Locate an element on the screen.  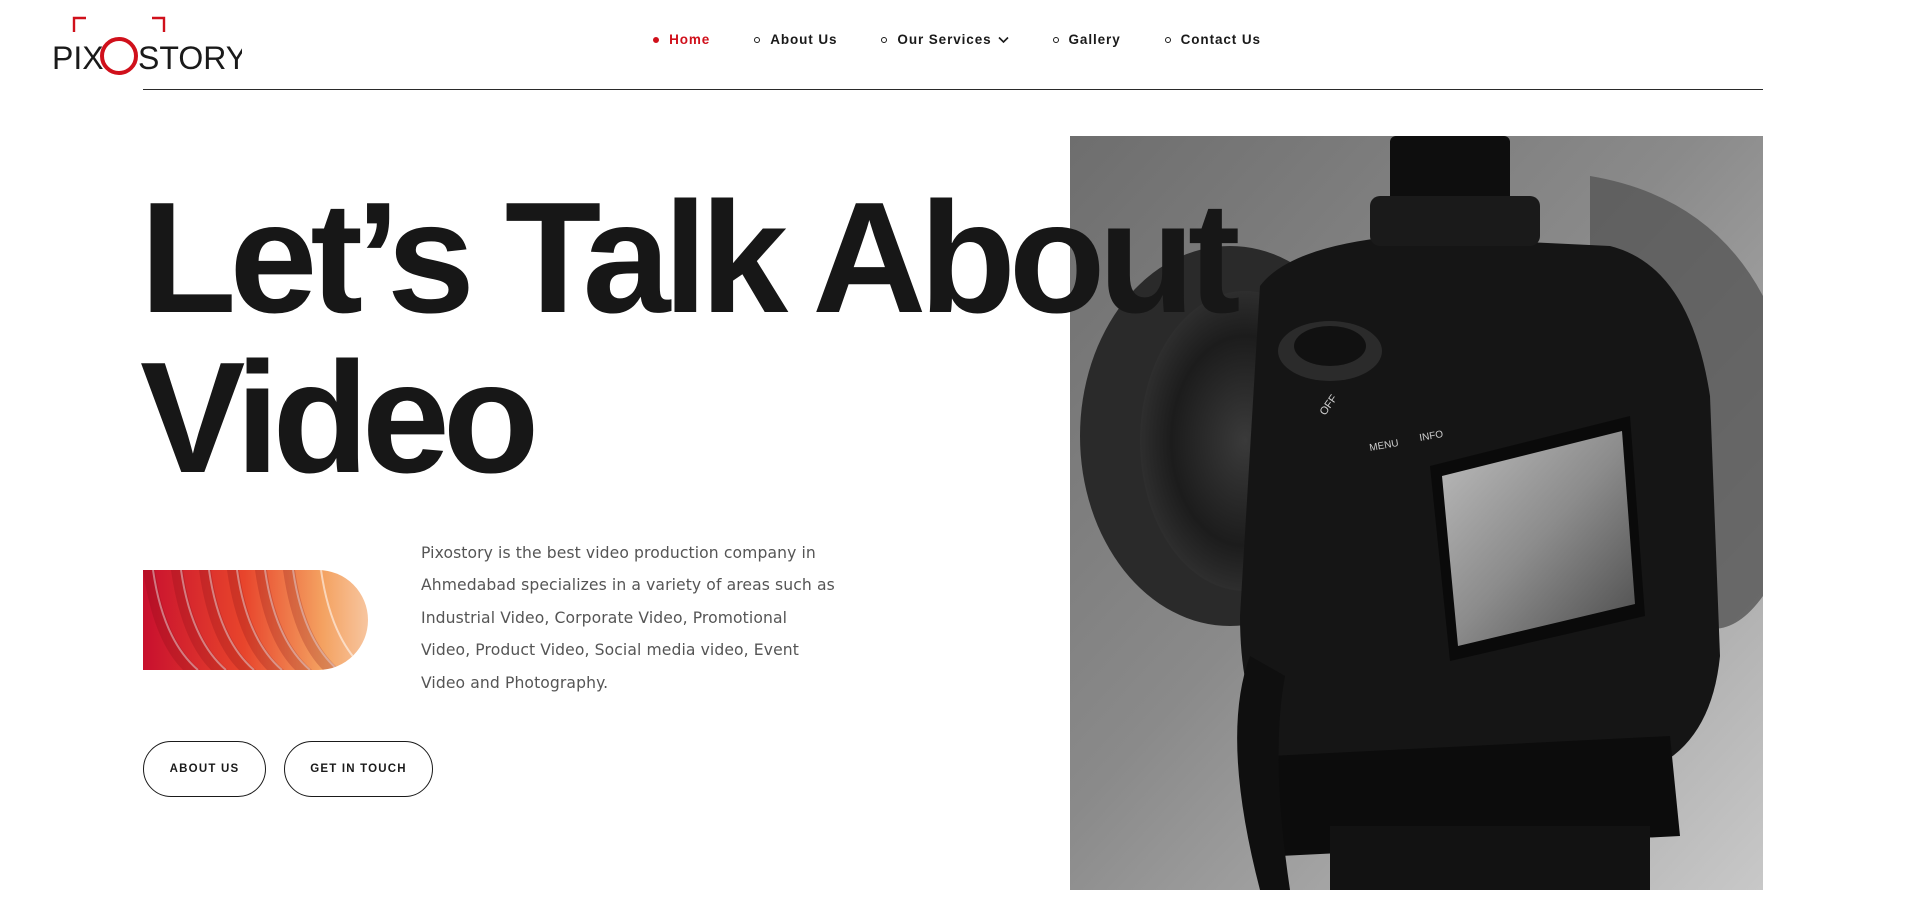
nav-item-label: Gallery is located at coordinates (1094, 39).